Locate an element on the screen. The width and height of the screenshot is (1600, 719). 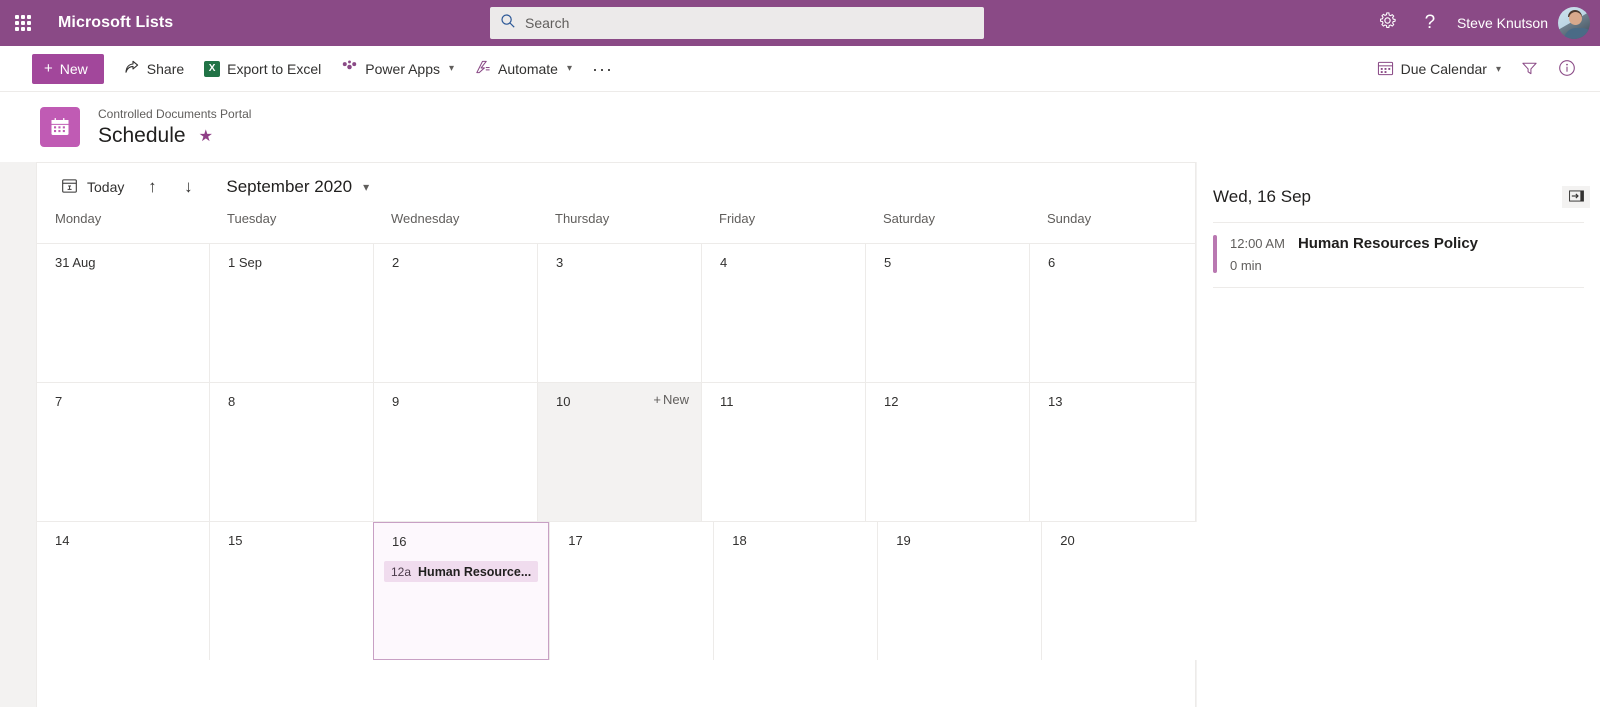
automate-icon is located at coordinates (482, 68).